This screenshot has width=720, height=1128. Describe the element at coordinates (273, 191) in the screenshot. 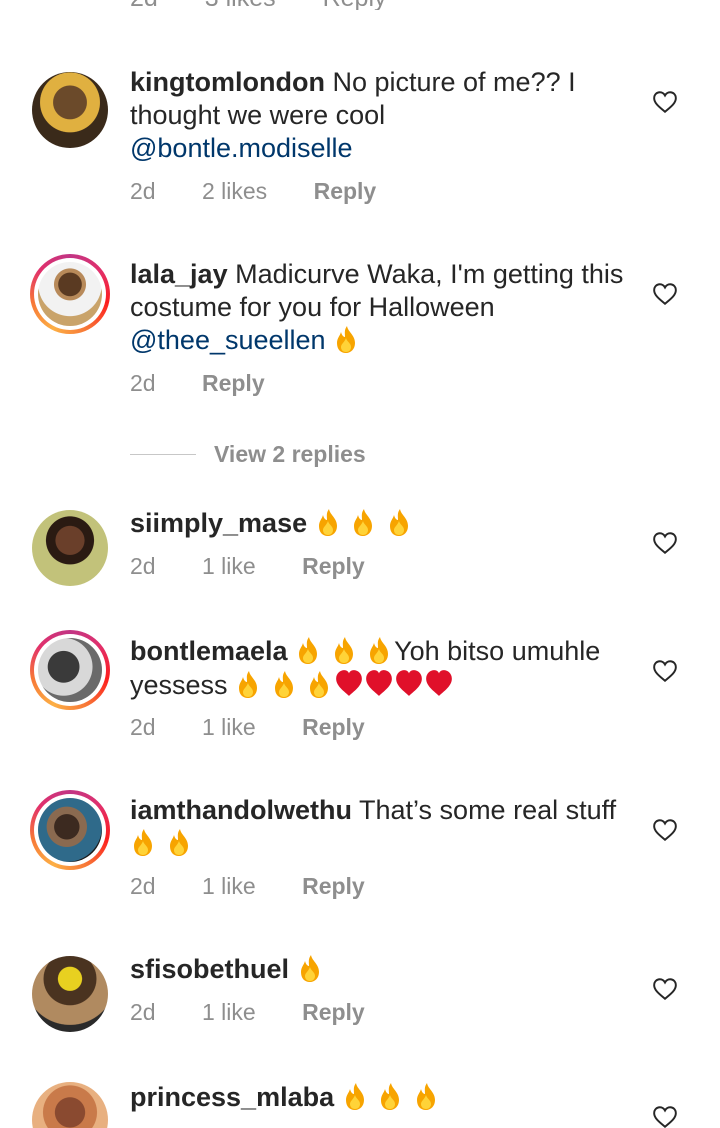

I see `comment-meta: 2d 2 likes Reply` at that location.